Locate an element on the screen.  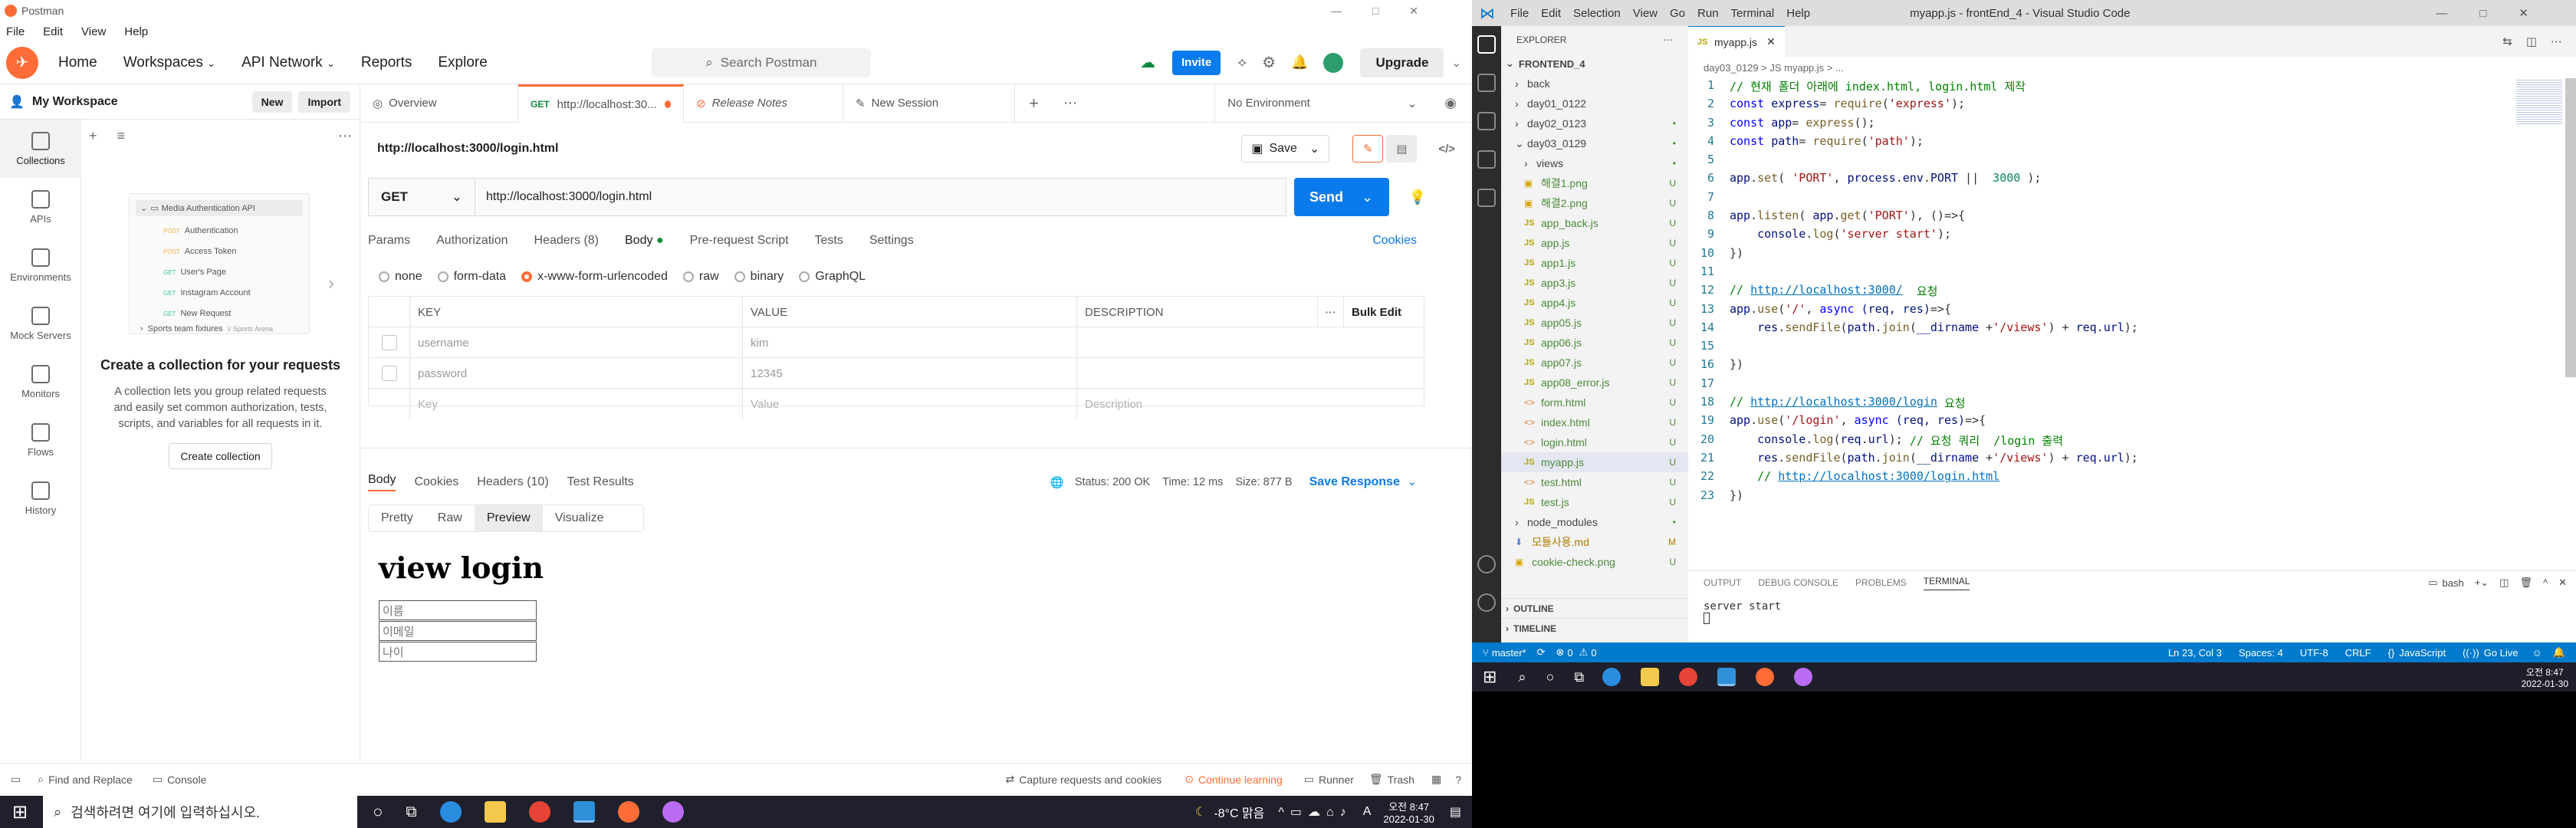
capture-button: Capture requests and cookies is located at coordinates (1090, 780).